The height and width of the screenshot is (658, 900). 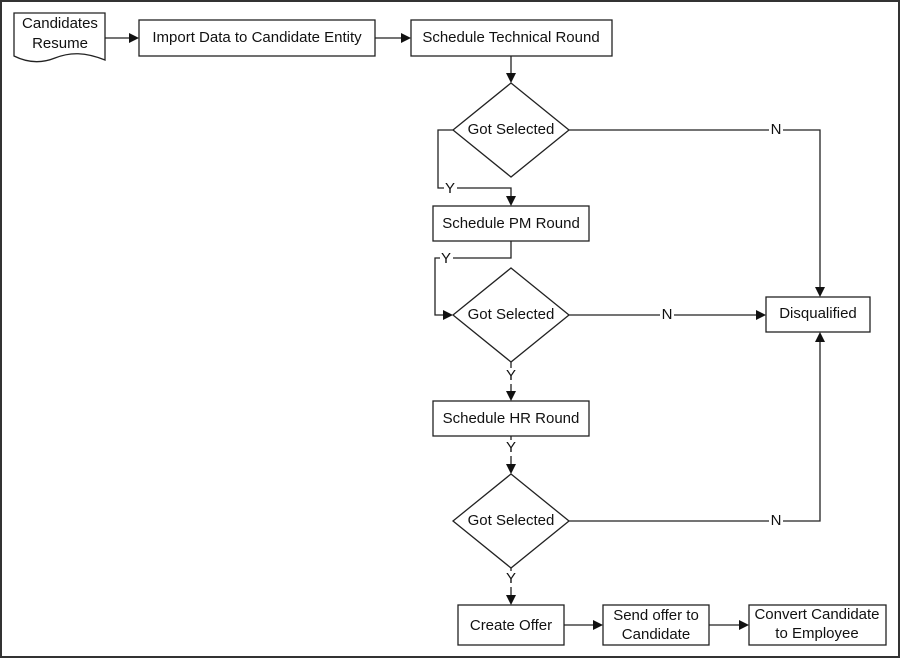 I want to click on node-convert-line1: Convert Candidate, so click(x=816, y=614).